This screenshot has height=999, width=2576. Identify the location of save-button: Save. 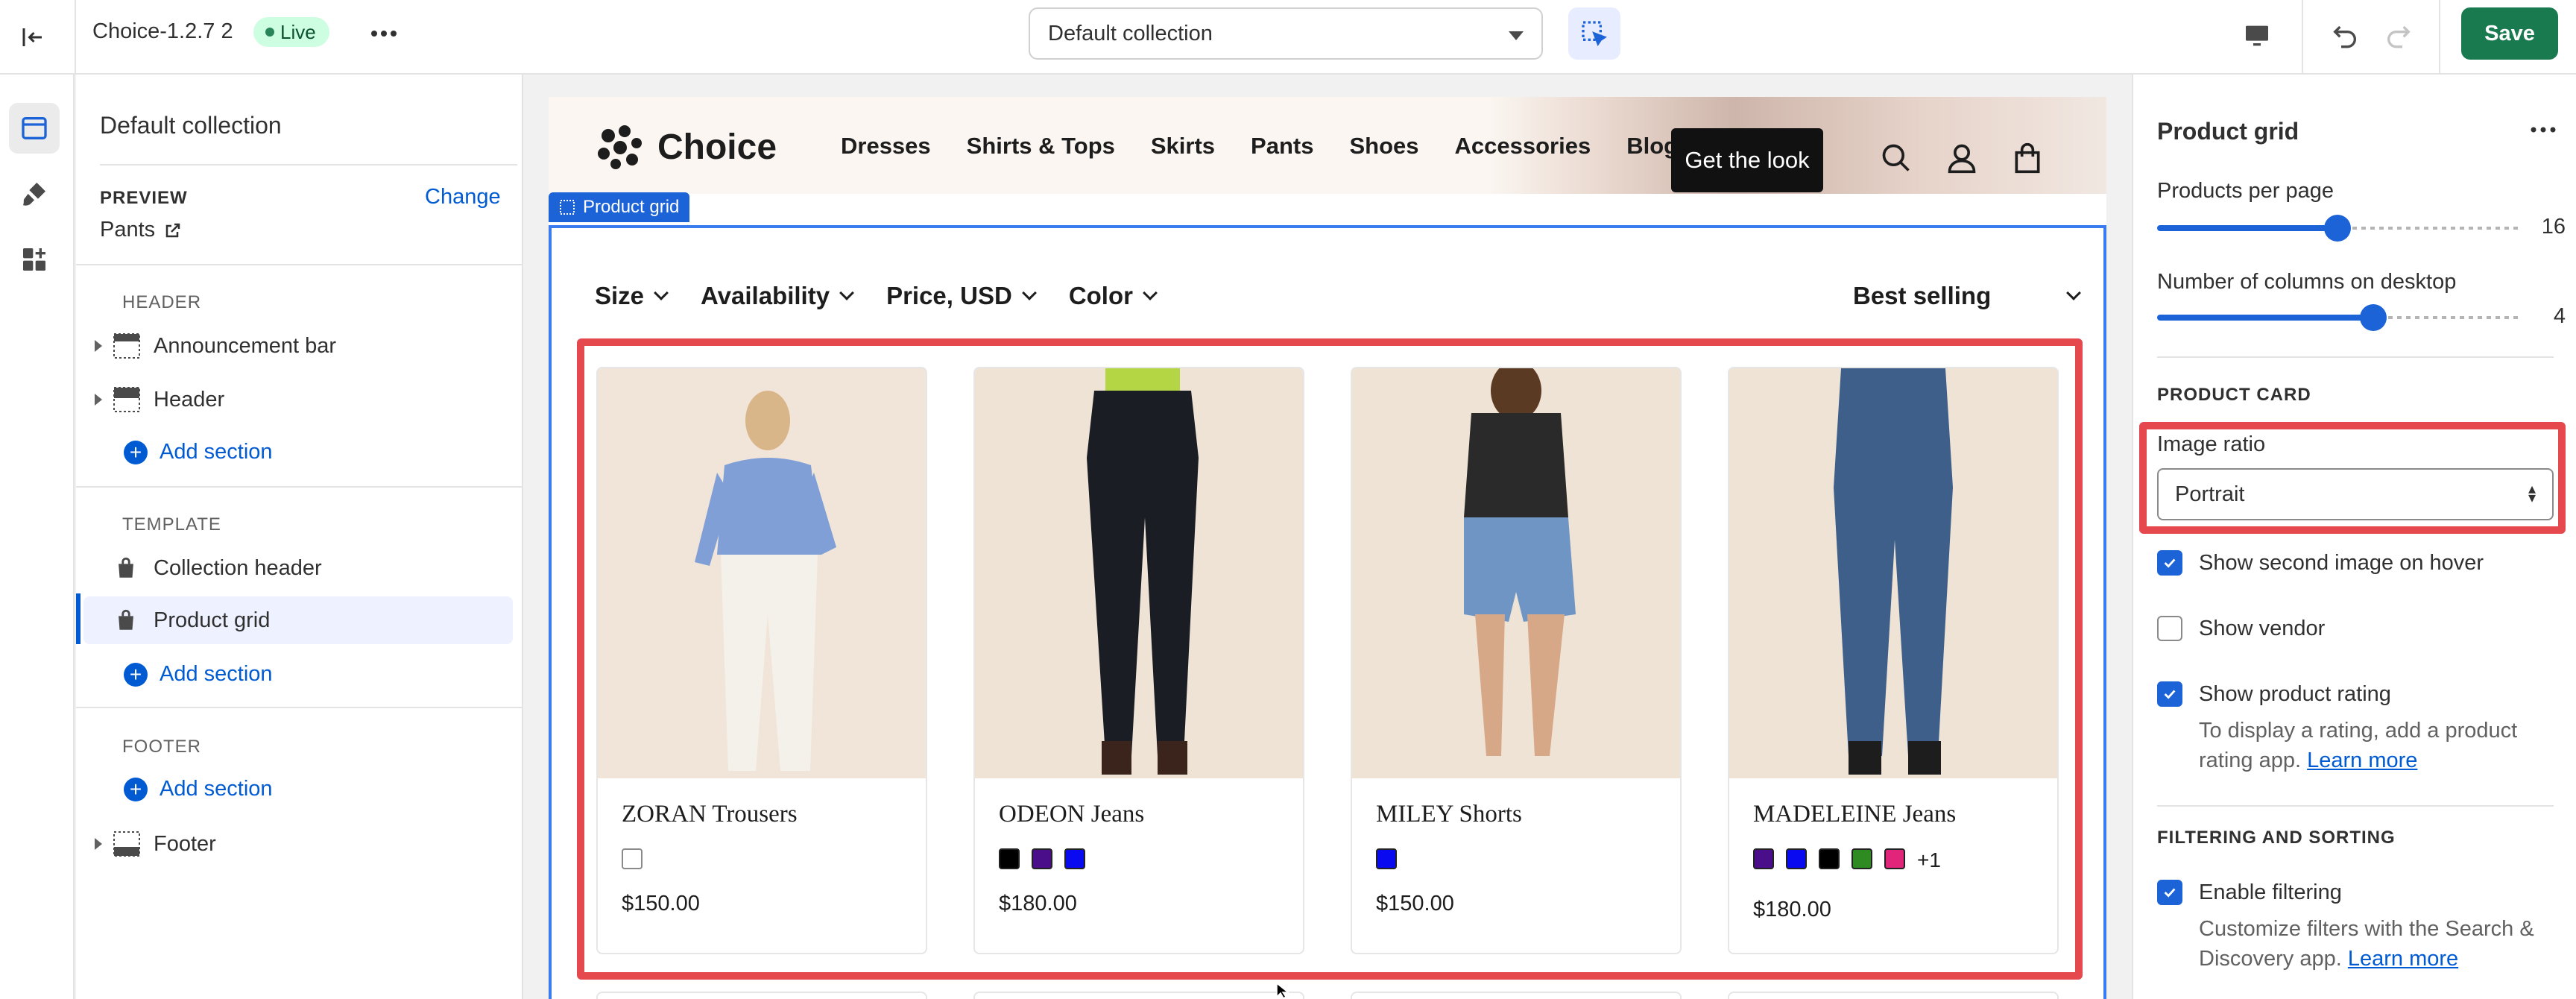
(2509, 33).